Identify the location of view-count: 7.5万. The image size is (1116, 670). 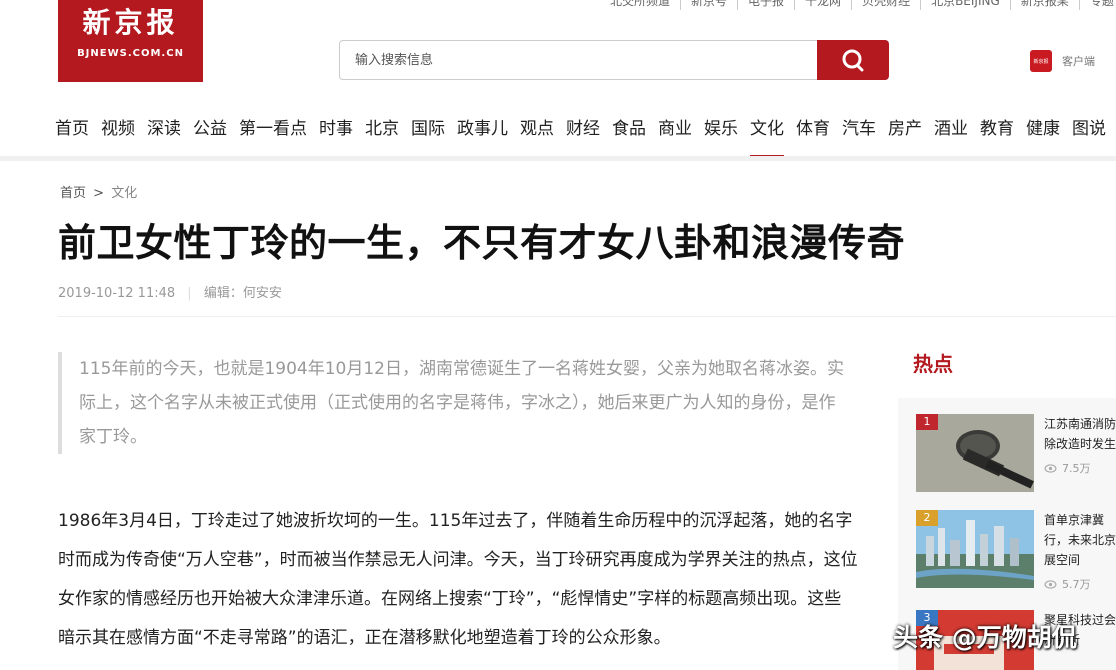
(1076, 468).